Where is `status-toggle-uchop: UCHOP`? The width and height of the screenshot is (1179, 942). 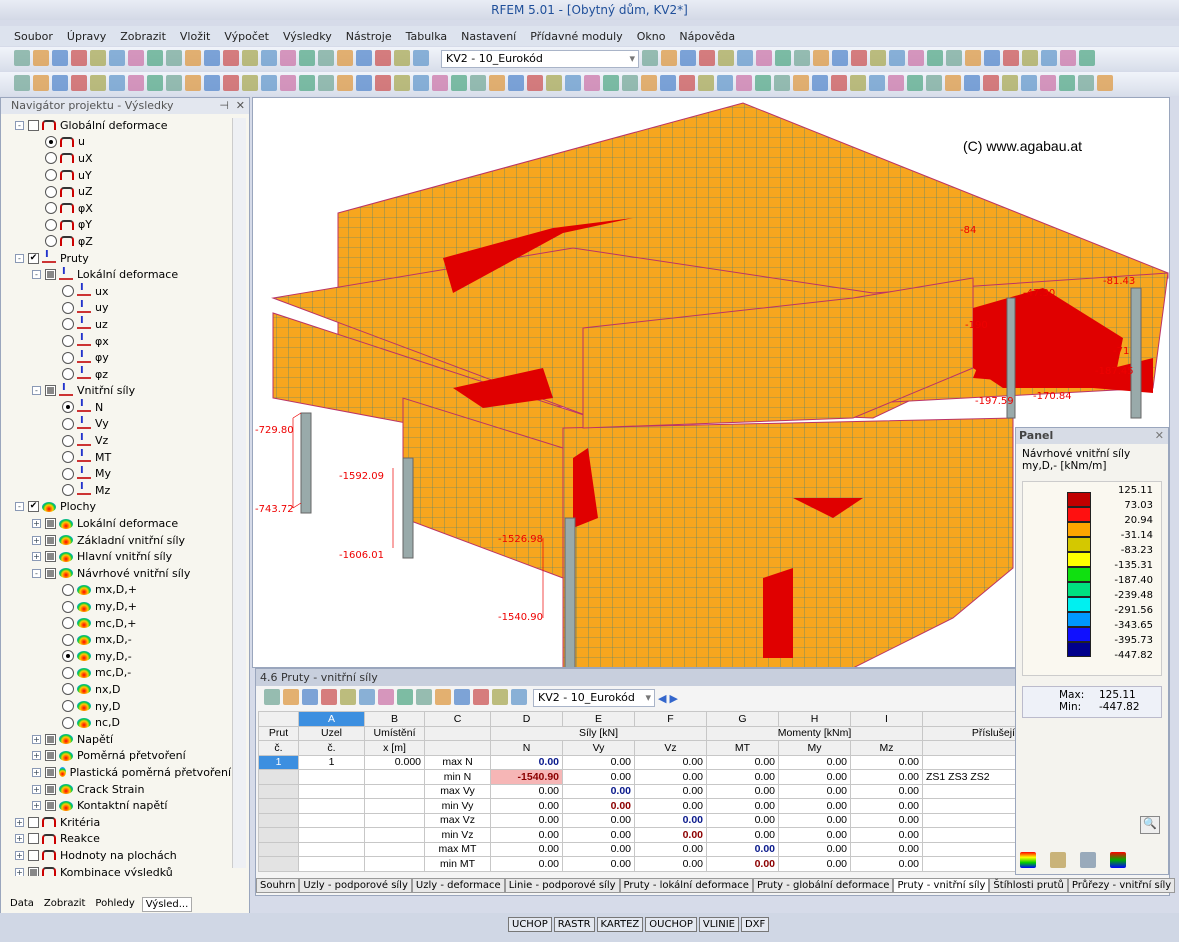 status-toggle-uchop: UCHOP is located at coordinates (530, 924).